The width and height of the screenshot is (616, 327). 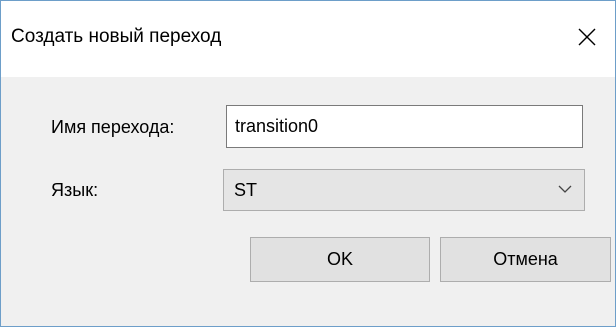 What do you see at coordinates (404, 190) in the screenshot?
I see `language-select: ST` at bounding box center [404, 190].